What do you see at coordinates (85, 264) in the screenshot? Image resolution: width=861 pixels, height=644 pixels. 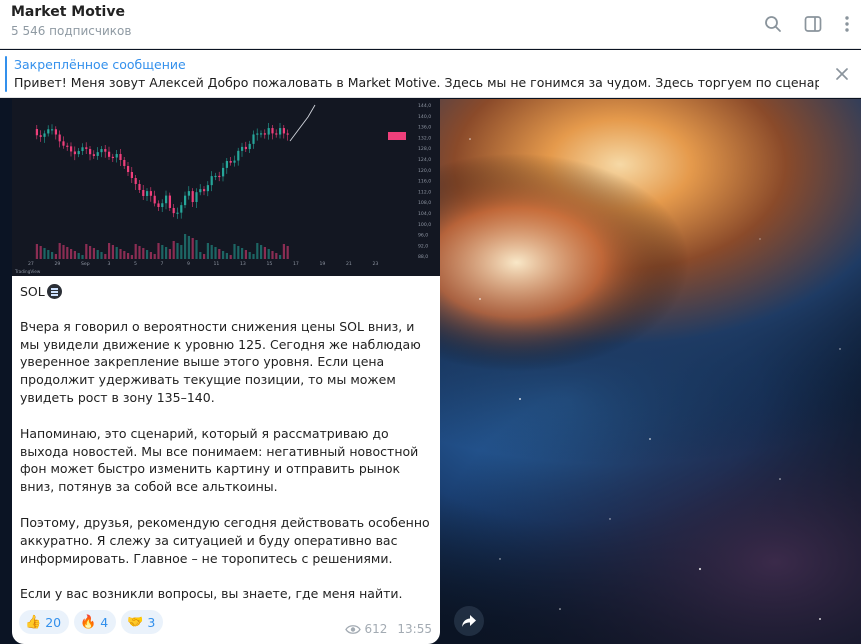 I see `time-axis-label: Sep` at bounding box center [85, 264].